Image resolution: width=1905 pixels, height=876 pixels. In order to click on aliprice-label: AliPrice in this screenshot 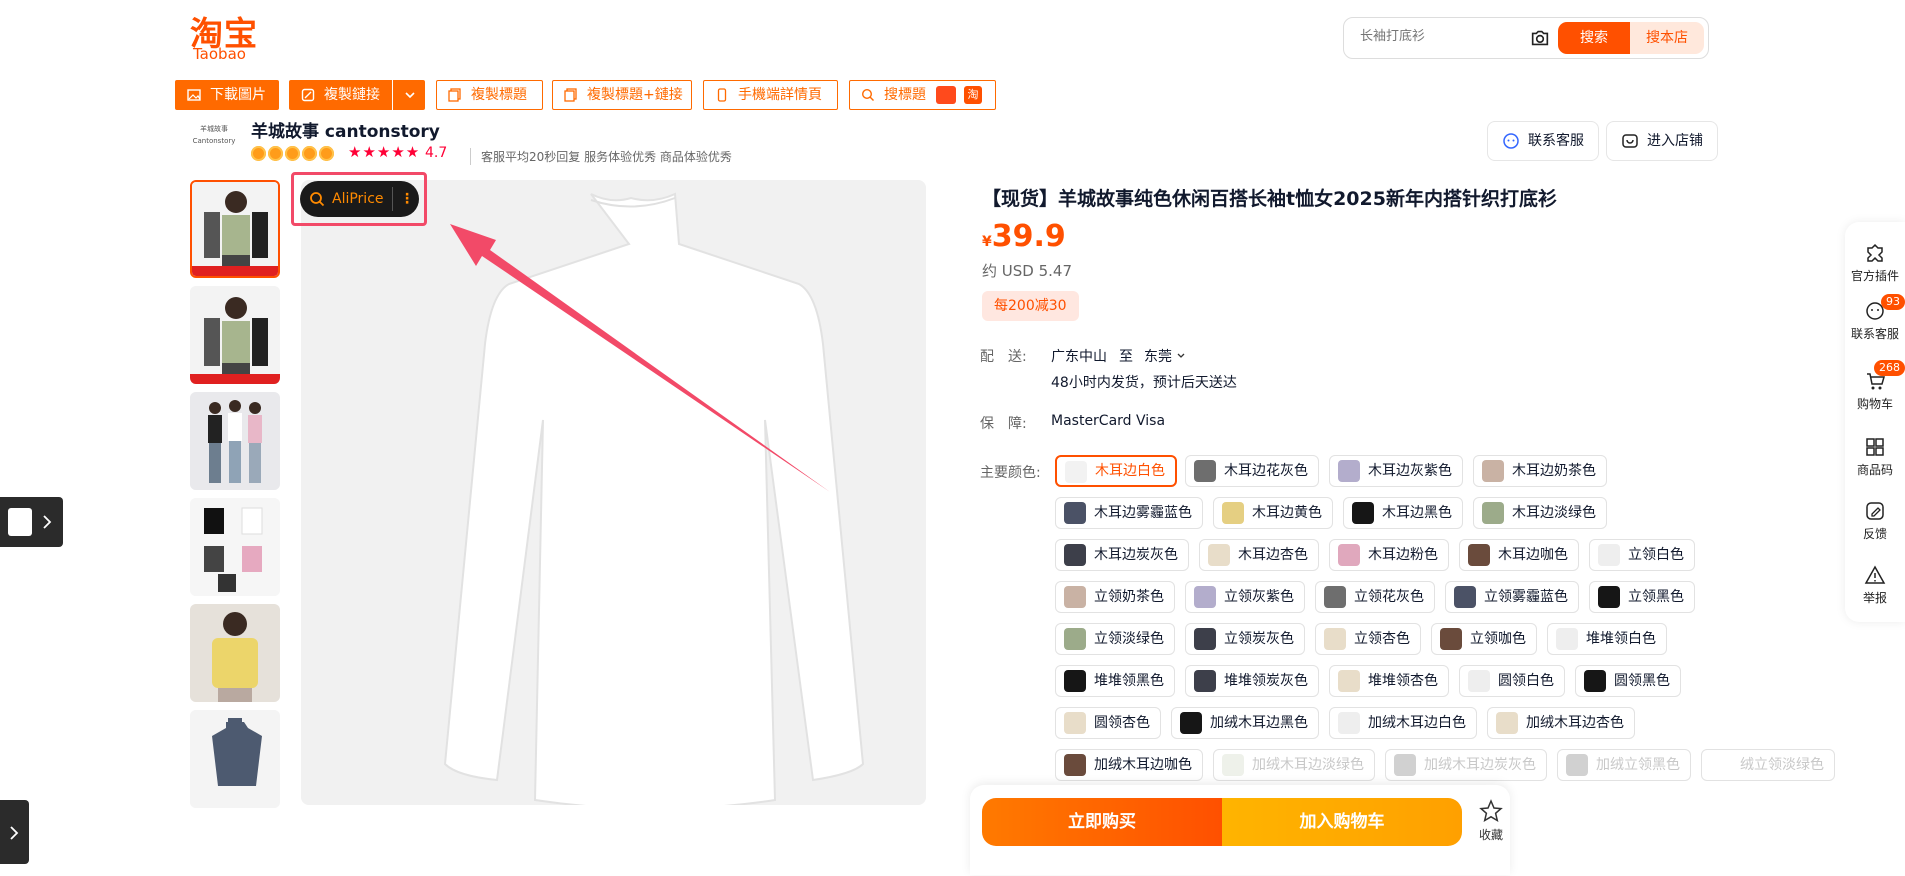, I will do `click(358, 199)`.